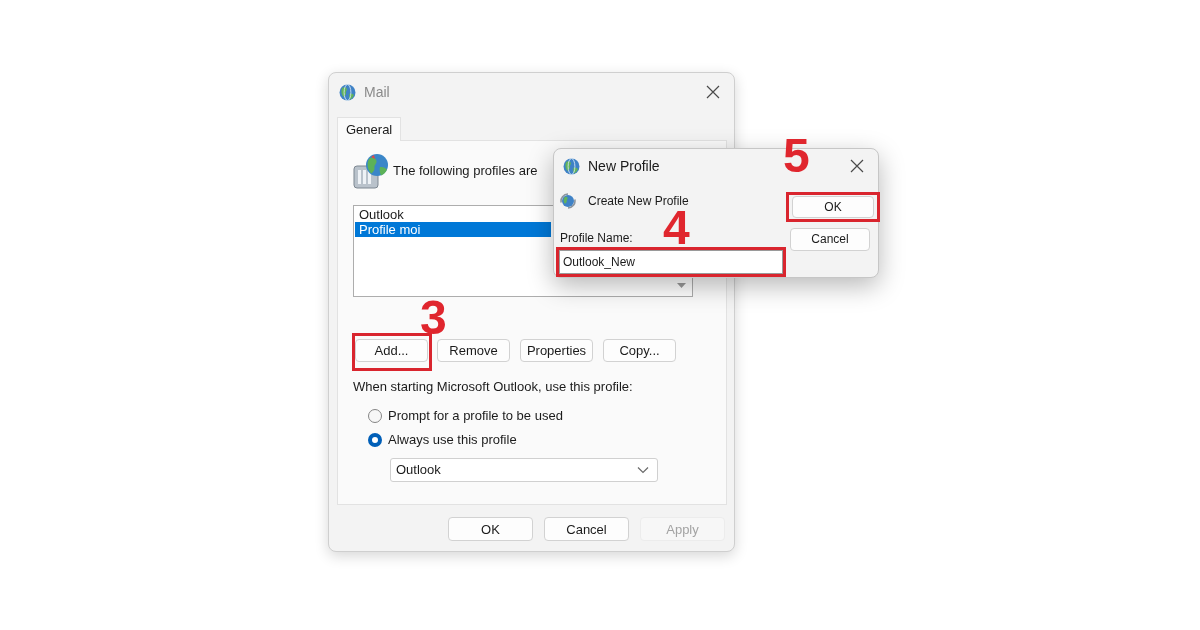 The height and width of the screenshot is (630, 1200). I want to click on chevron-down-icon, so click(643, 470).